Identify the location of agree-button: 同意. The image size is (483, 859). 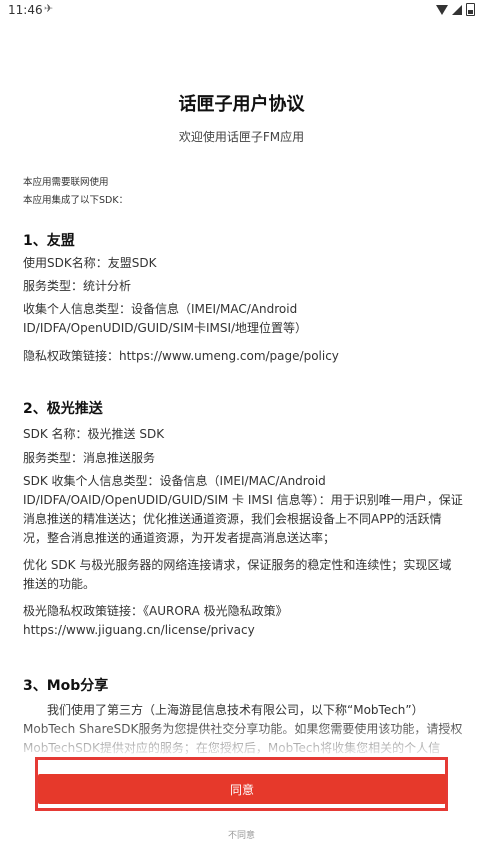
(242, 789).